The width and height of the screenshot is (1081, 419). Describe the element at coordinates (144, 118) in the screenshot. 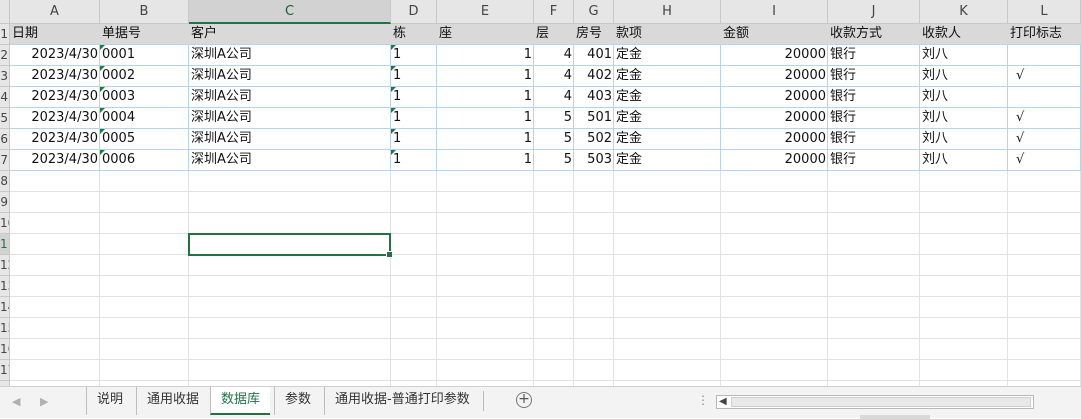

I see `data-cell-b5: 0004` at that location.